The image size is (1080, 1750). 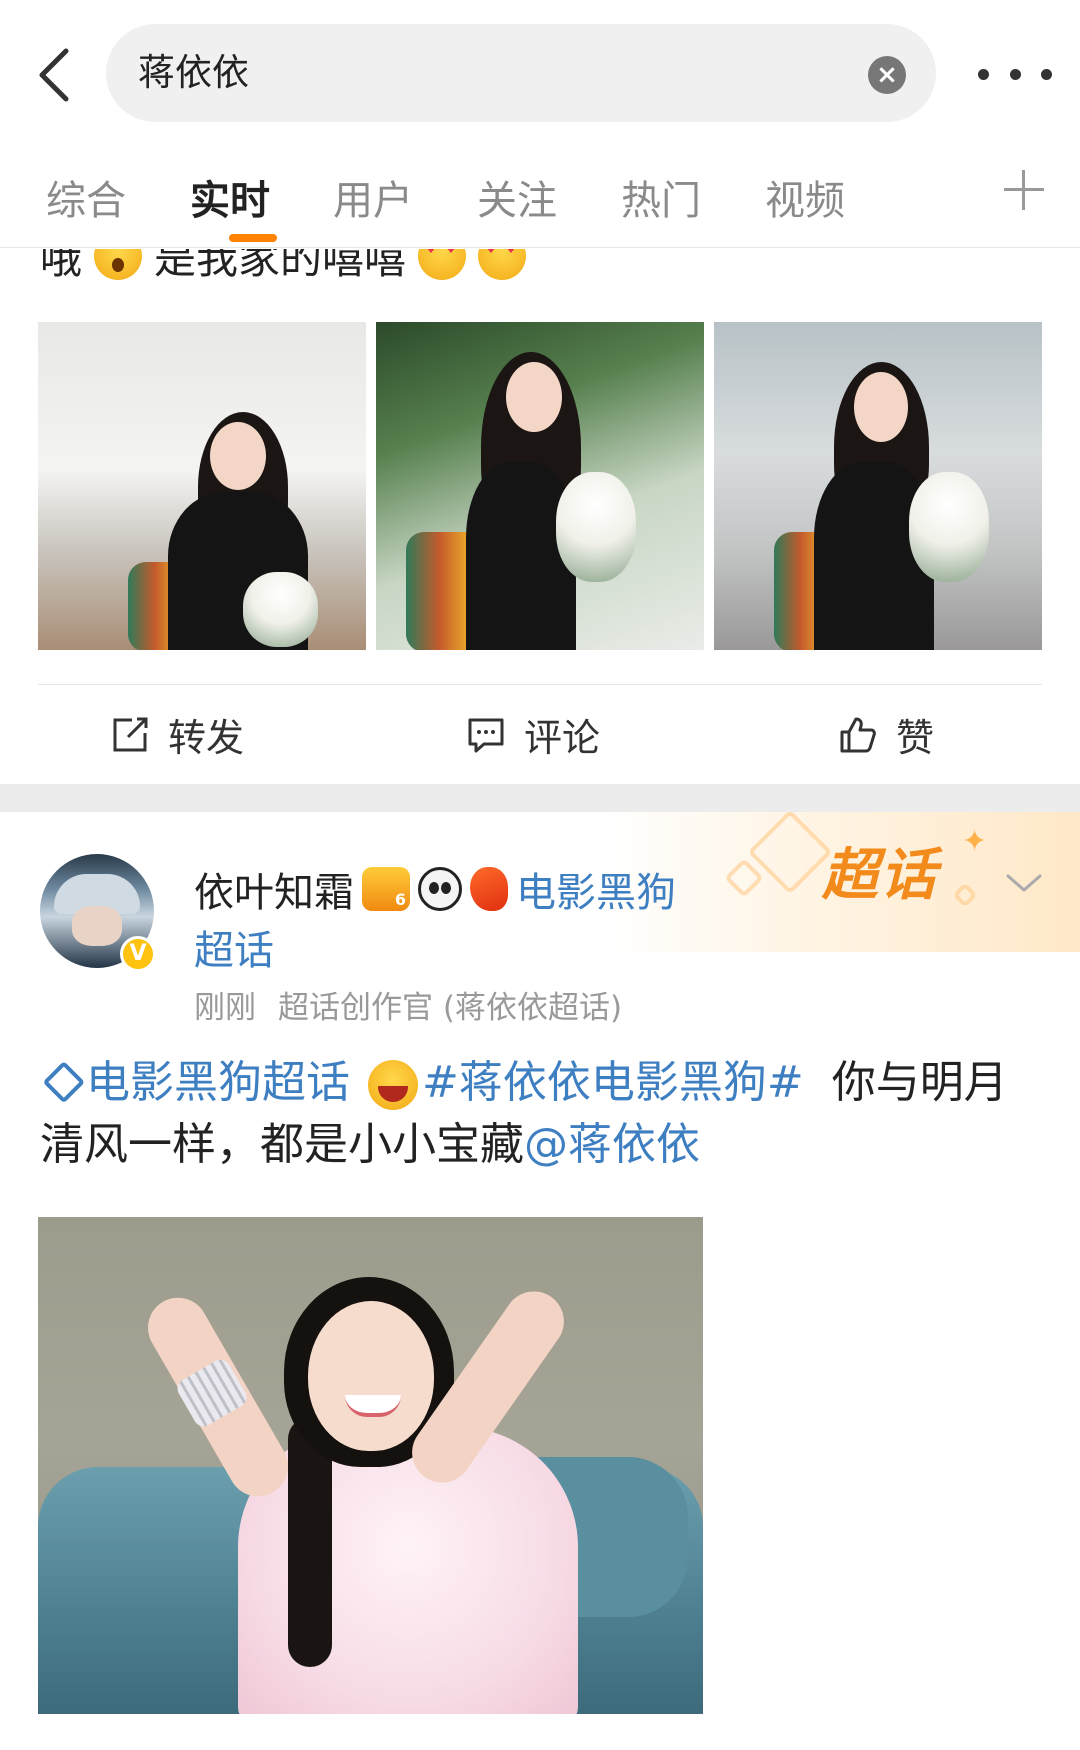 What do you see at coordinates (253, 238) in the screenshot?
I see `active-tab-indicator` at bounding box center [253, 238].